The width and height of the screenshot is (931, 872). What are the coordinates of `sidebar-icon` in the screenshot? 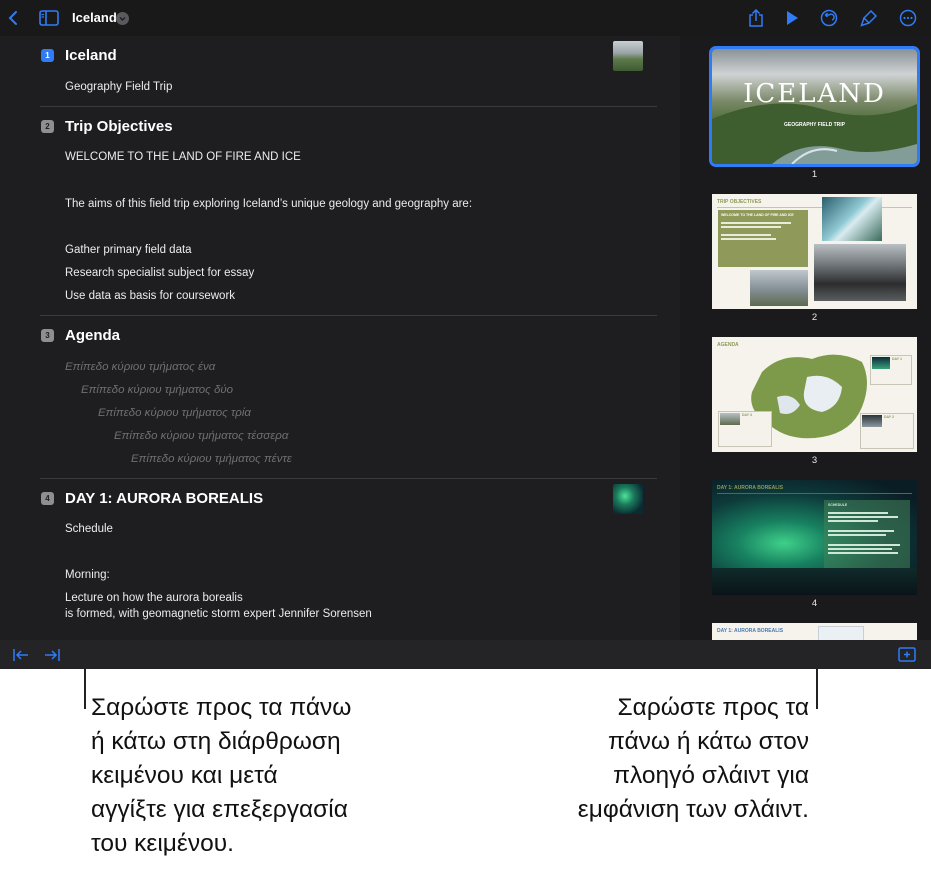 It's located at (49, 18).